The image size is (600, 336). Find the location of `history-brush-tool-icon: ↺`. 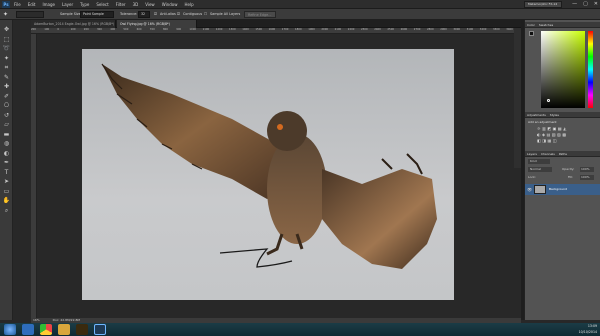

history-brush-tool-icon: ↺ is located at coordinates (6, 116).